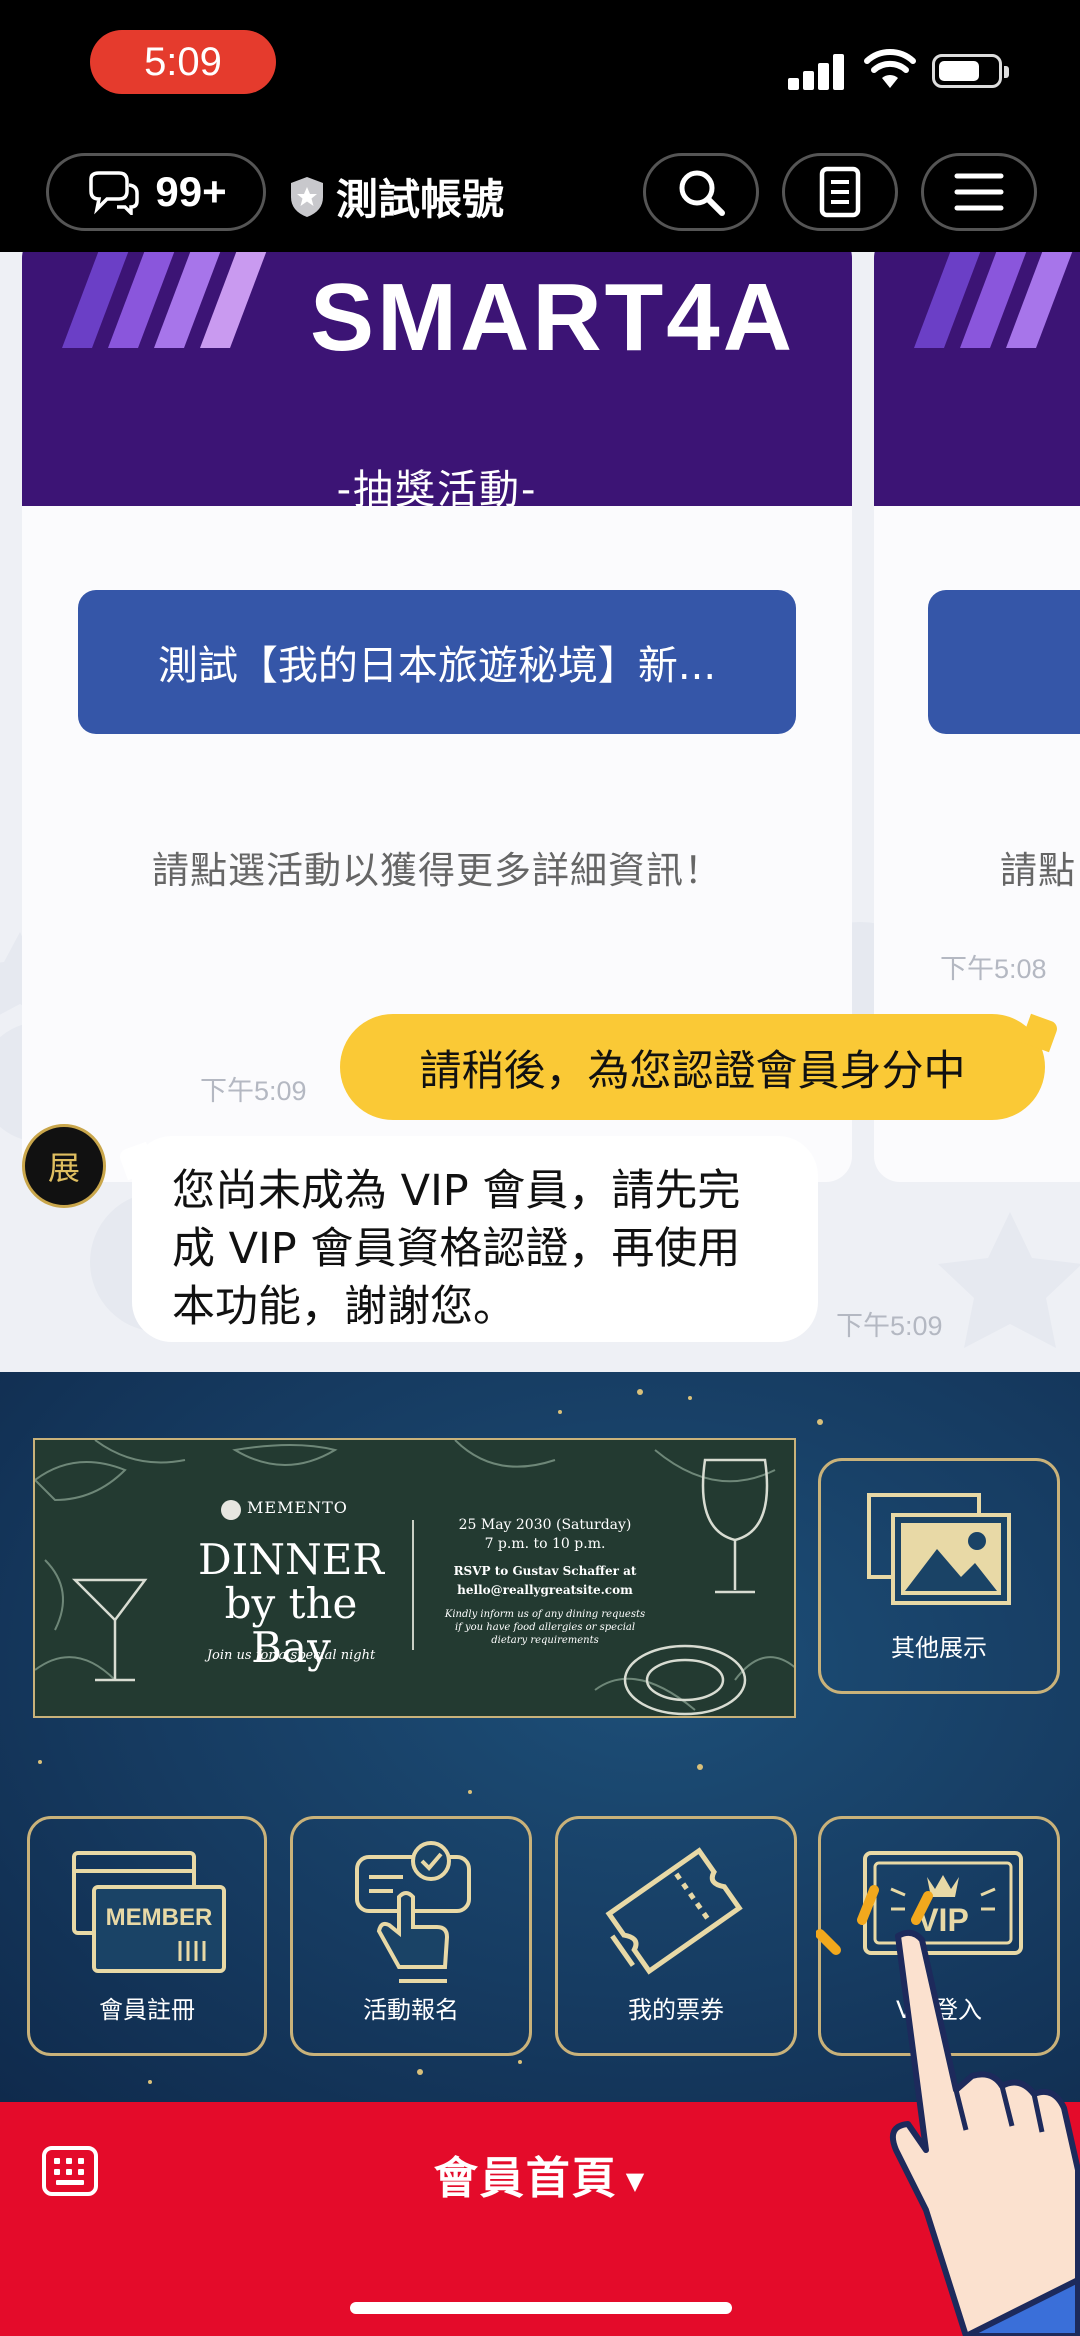 The height and width of the screenshot is (2336, 1080). Describe the element at coordinates (147, 2010) in the screenshot. I see `tile-label: 會員註冊` at that location.